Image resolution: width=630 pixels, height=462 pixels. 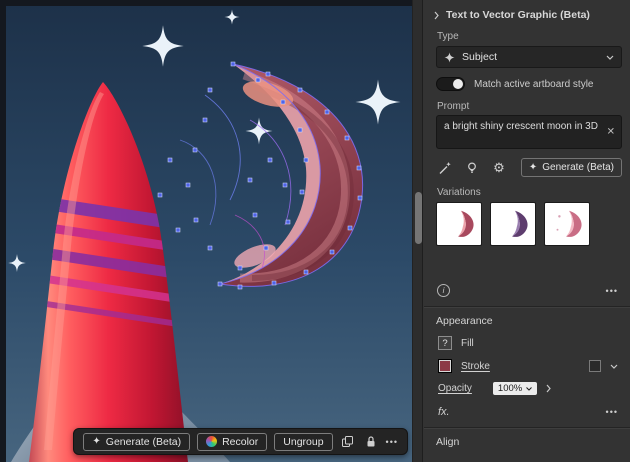 What do you see at coordinates (348, 442) in the screenshot?
I see `duplicate-icon` at bounding box center [348, 442].